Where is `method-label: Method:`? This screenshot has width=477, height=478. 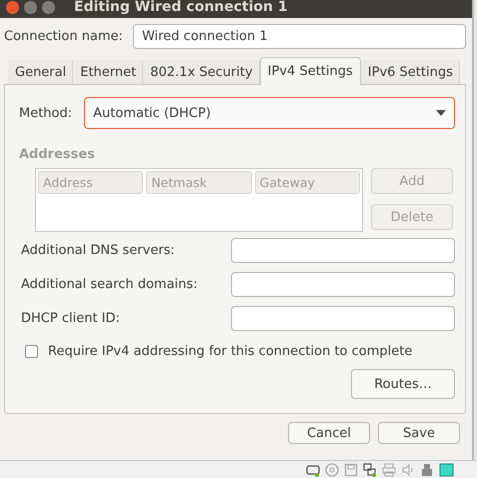
method-label: Method: is located at coordinates (45, 113).